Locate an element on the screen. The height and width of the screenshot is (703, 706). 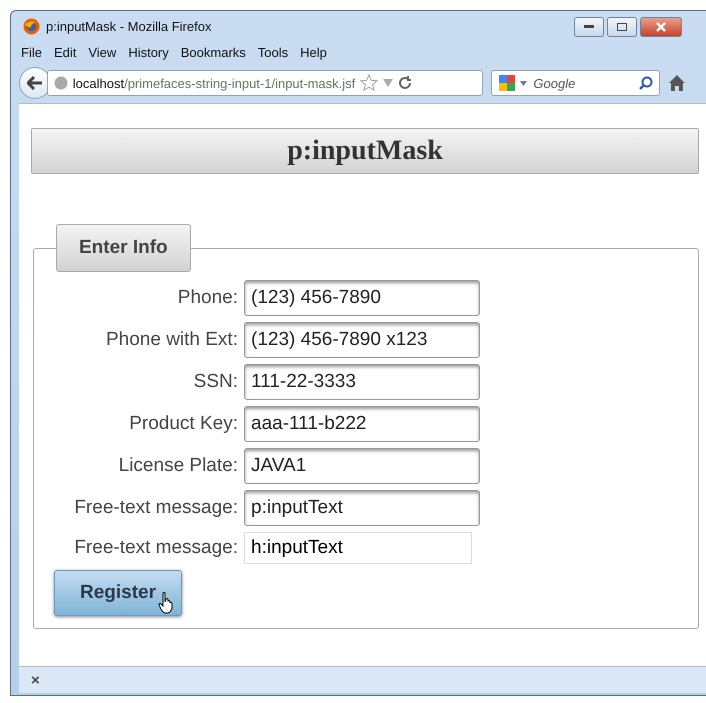
maximize-button is located at coordinates (622, 27).